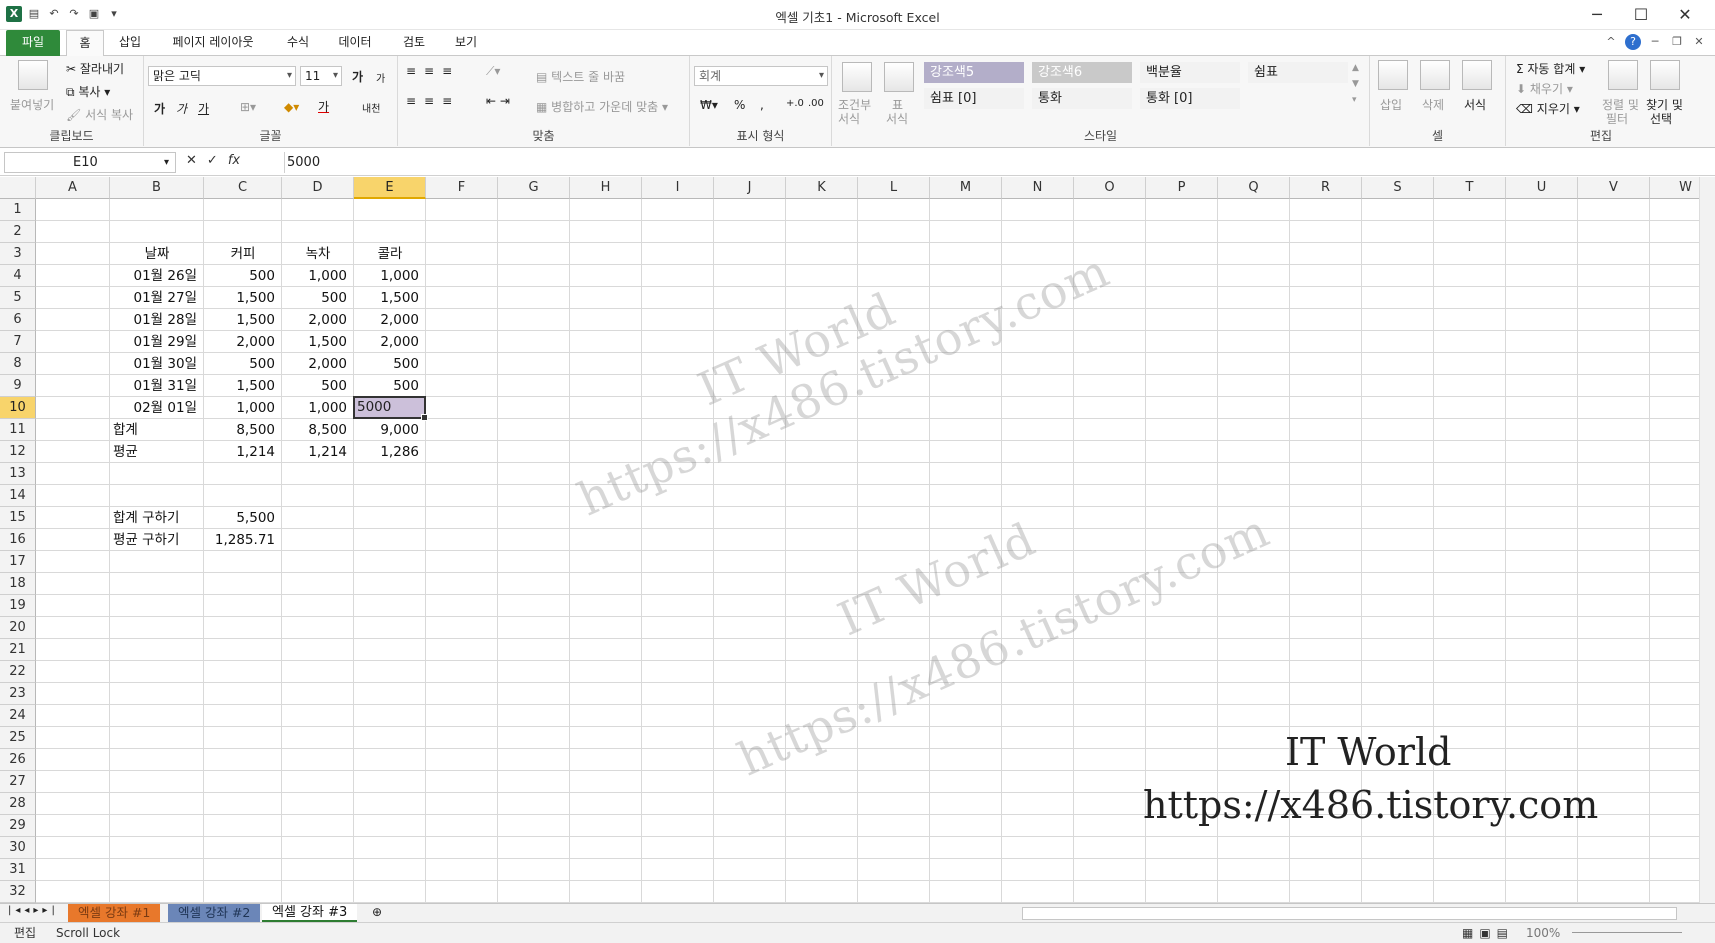  I want to click on column-header-n: N, so click(1038, 188).